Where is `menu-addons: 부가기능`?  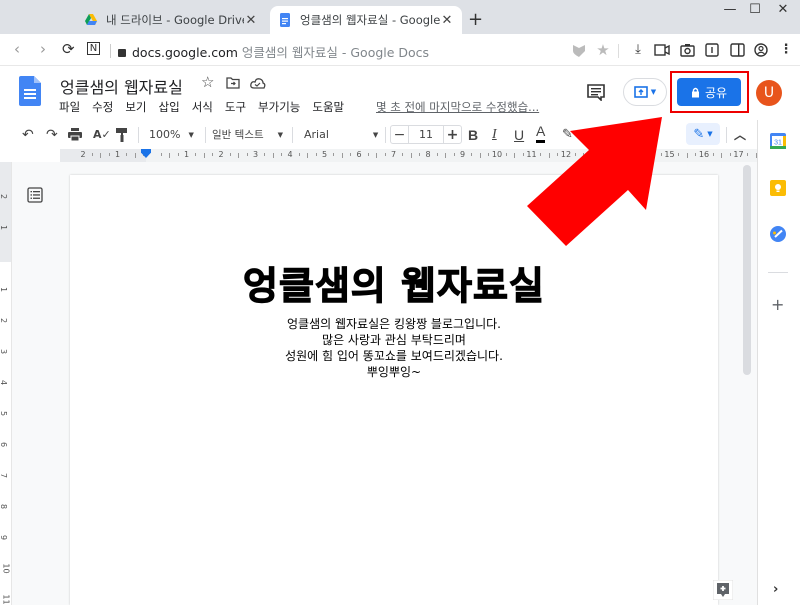 menu-addons: 부가기능 is located at coordinates (279, 107).